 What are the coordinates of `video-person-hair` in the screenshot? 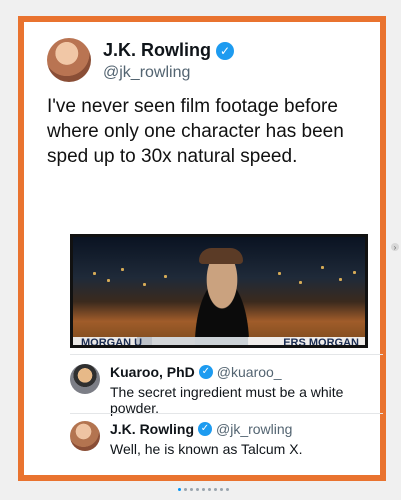 It's located at (221, 256).